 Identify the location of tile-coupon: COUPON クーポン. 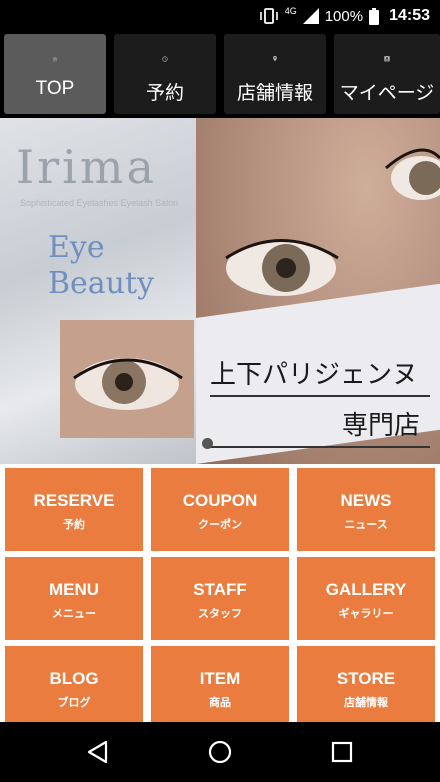
(220, 509).